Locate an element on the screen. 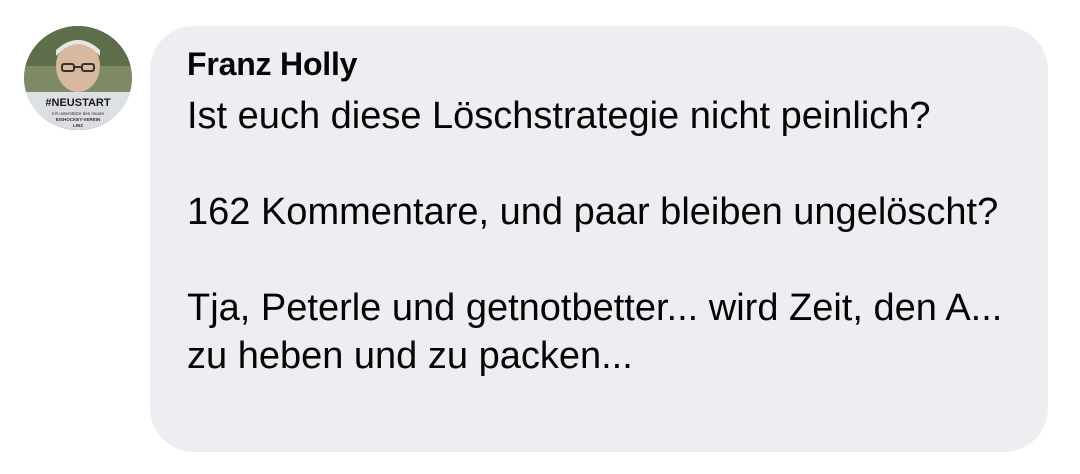 This screenshot has height=474, width=1080. avatar-caption-line-2: EISHOCKEY-VEREIN is located at coordinates (78, 119).